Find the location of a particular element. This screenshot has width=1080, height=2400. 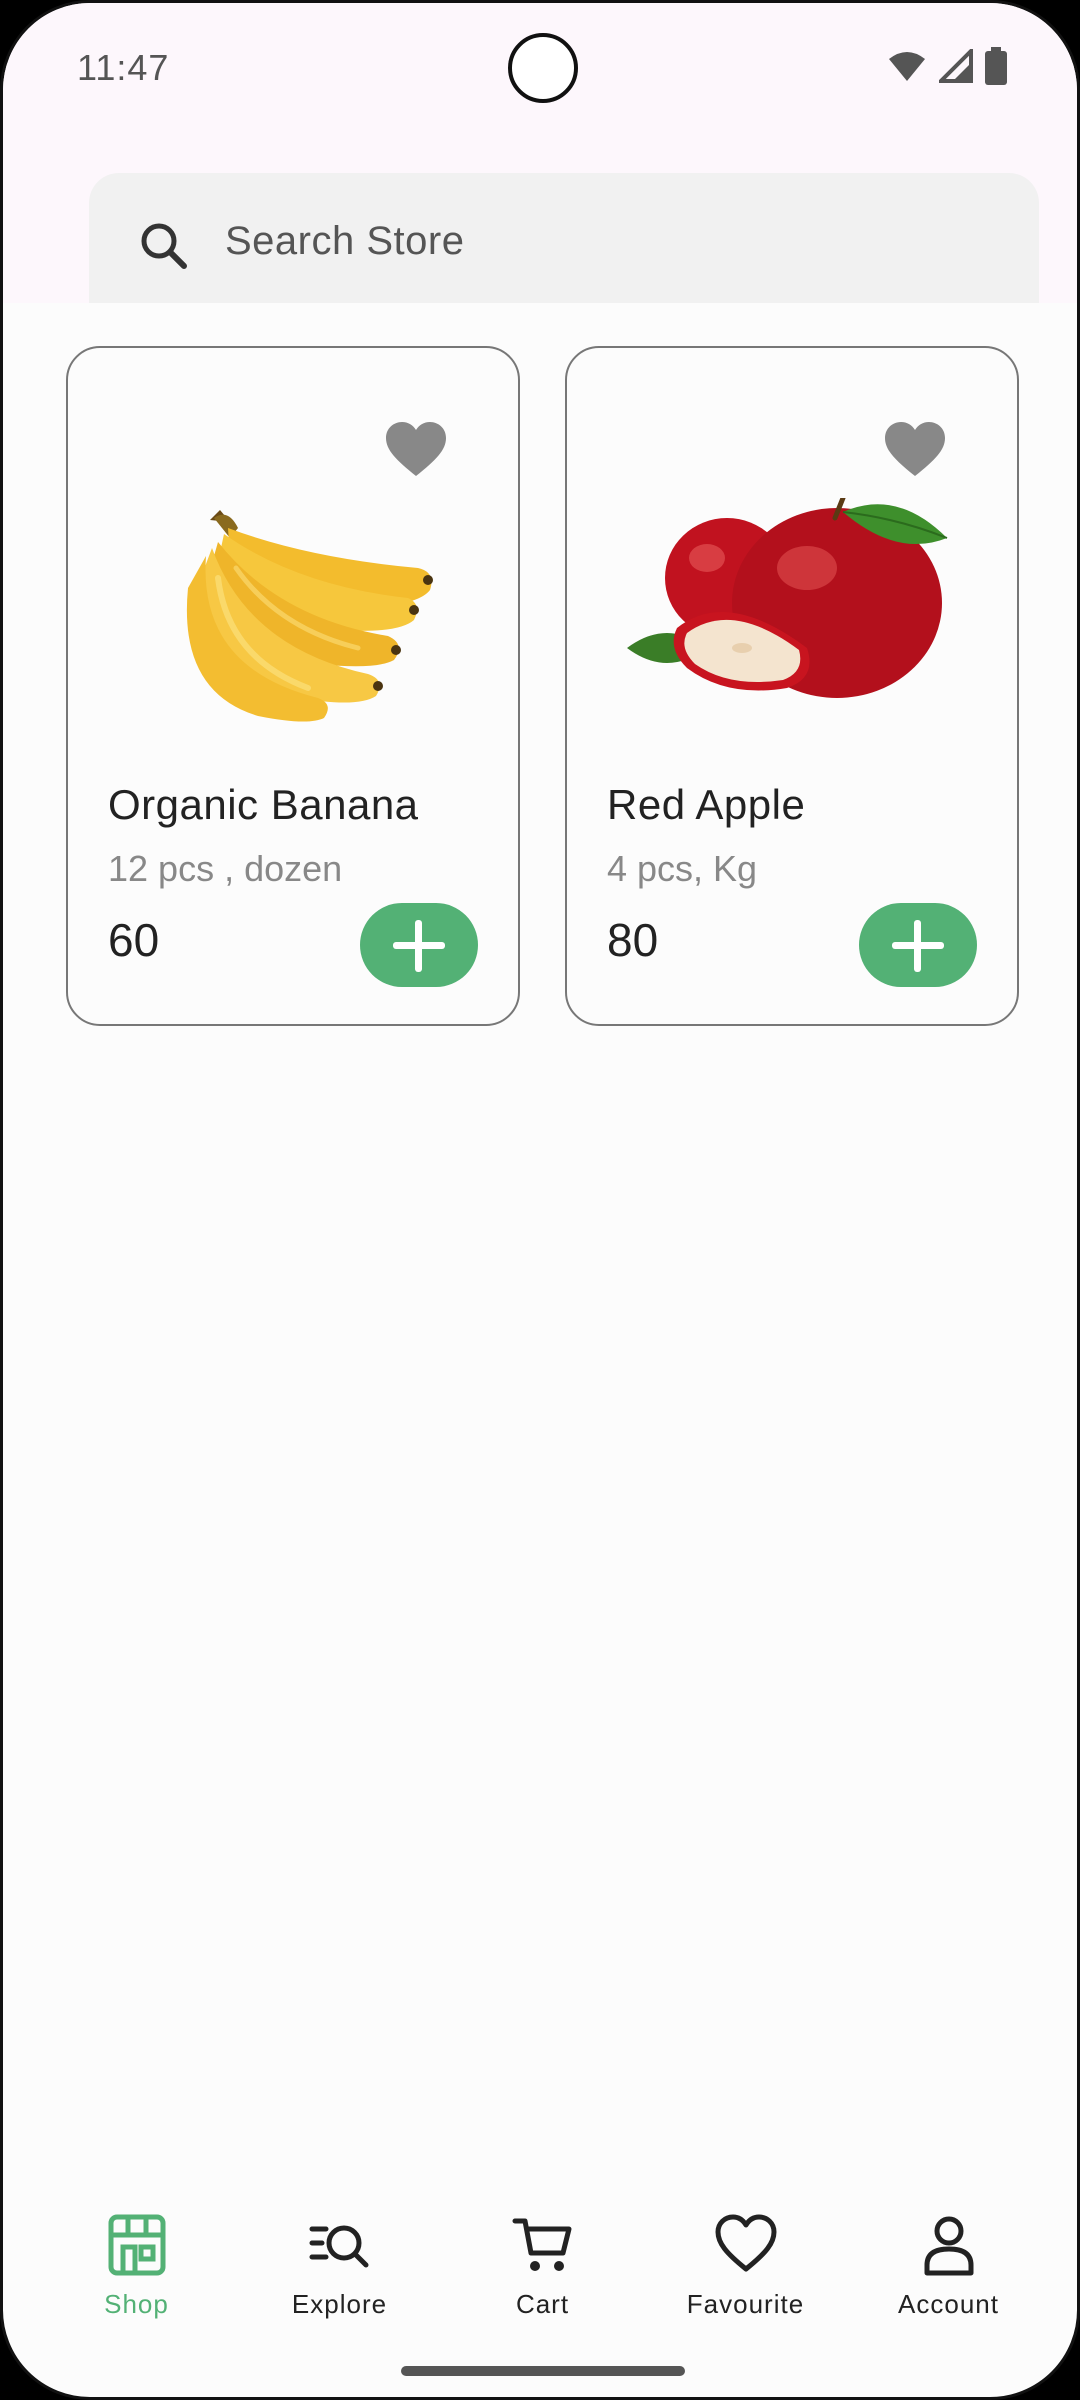

battery-icon is located at coordinates (996, 66).